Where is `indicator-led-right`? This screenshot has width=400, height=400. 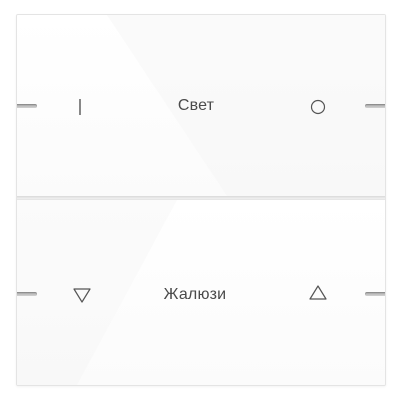 indicator-led-right is located at coordinates (375, 106).